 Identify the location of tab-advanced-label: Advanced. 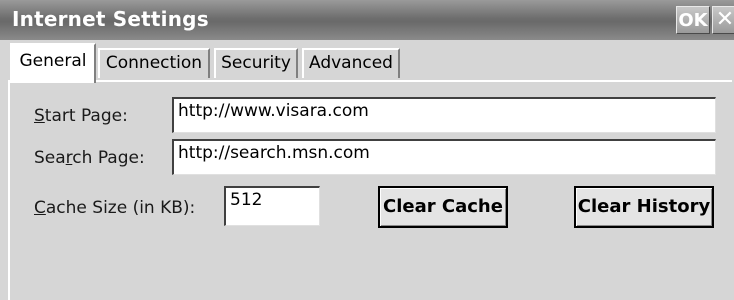
(351, 63).